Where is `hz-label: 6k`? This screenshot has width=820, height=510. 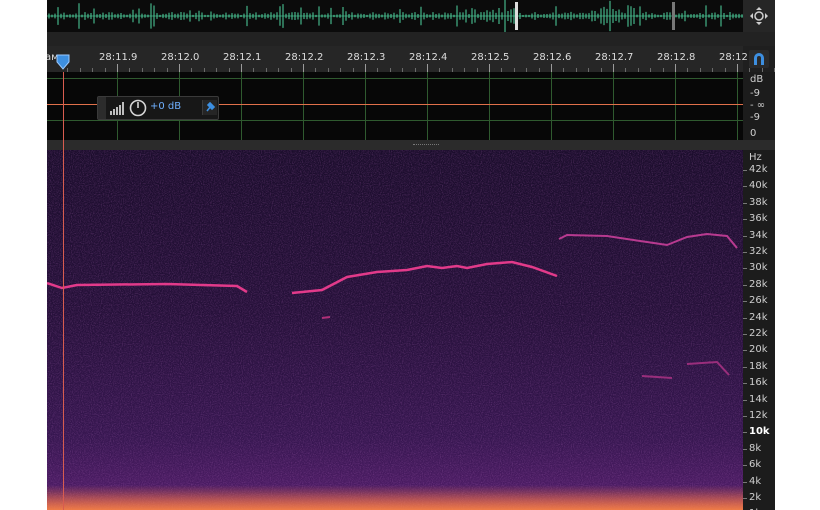 hz-label: 6k is located at coordinates (755, 465).